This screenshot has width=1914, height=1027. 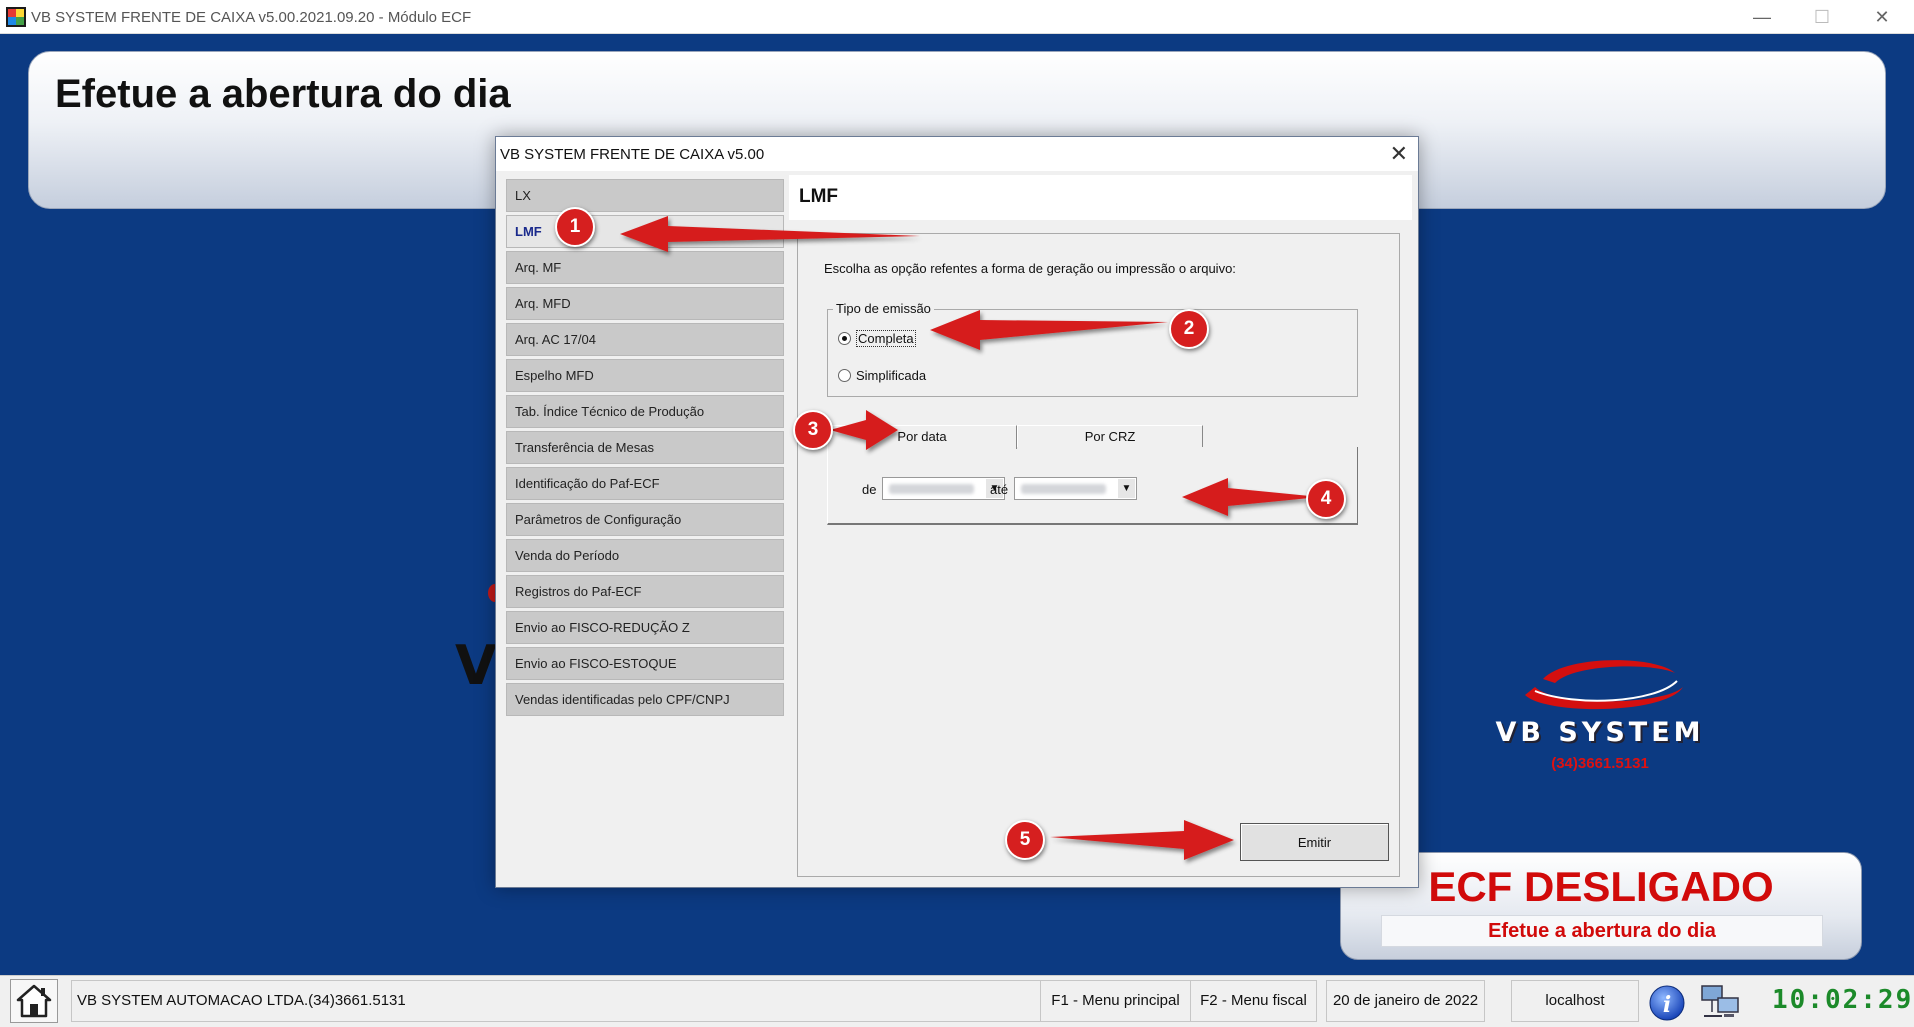 I want to click on radio-simplificada: Simplificada, so click(x=882, y=375).